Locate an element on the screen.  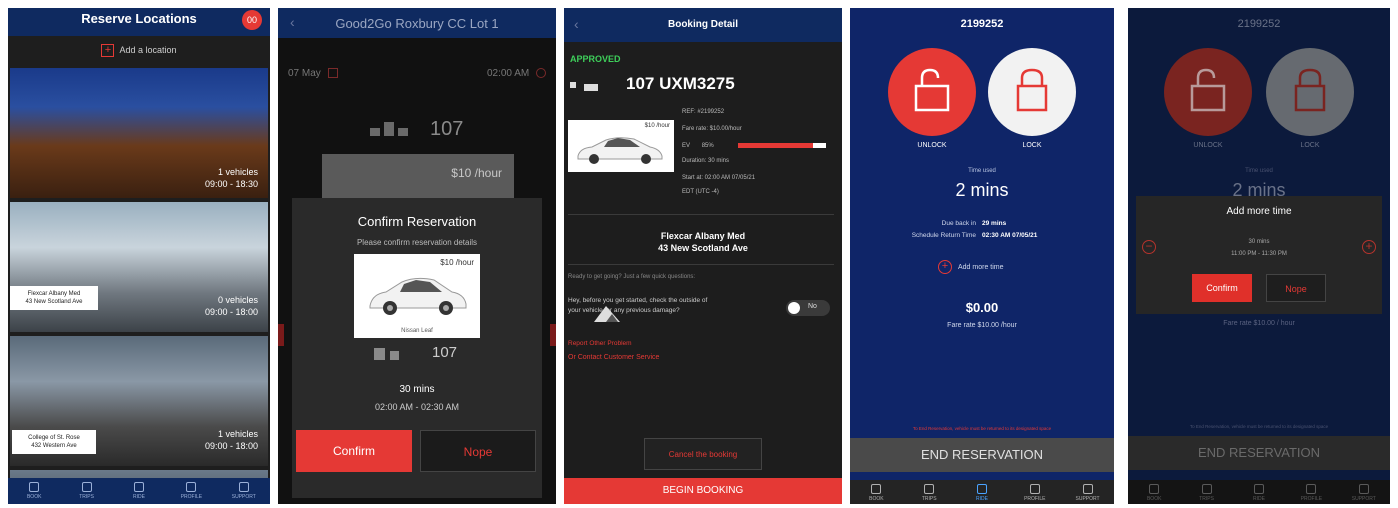
location-name: Flexcar Albany Med is located at coordinates (54, 294).